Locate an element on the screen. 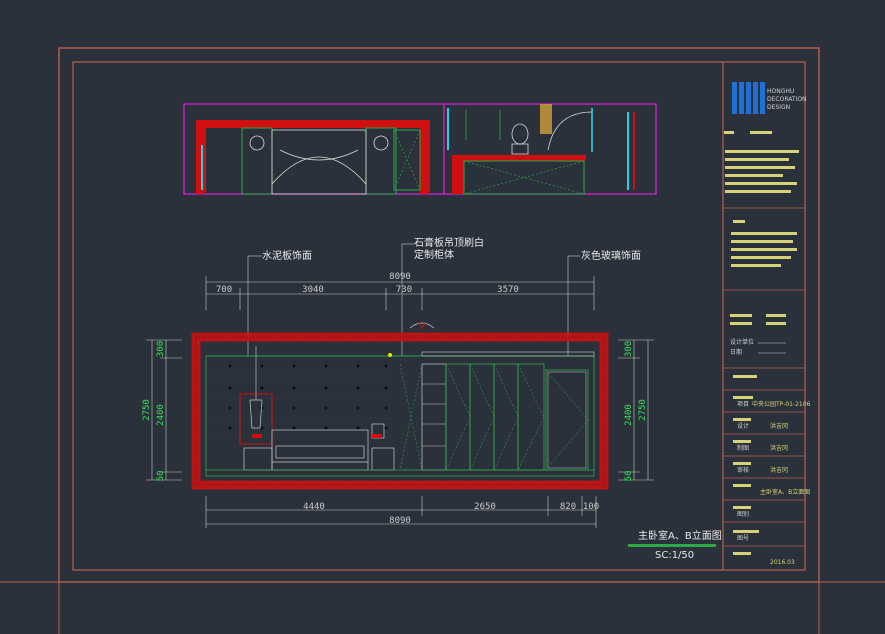  dim-bottom-seg-4: 100 is located at coordinates (591, 507).